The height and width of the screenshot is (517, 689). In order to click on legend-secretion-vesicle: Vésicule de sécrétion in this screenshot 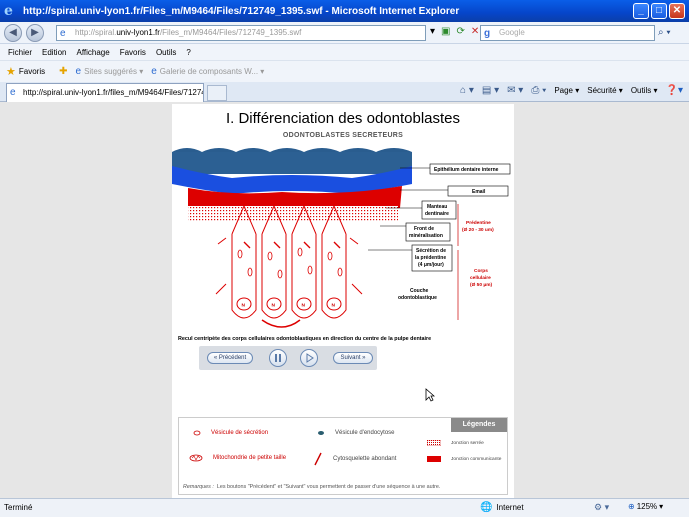, I will do `click(230, 433)`.